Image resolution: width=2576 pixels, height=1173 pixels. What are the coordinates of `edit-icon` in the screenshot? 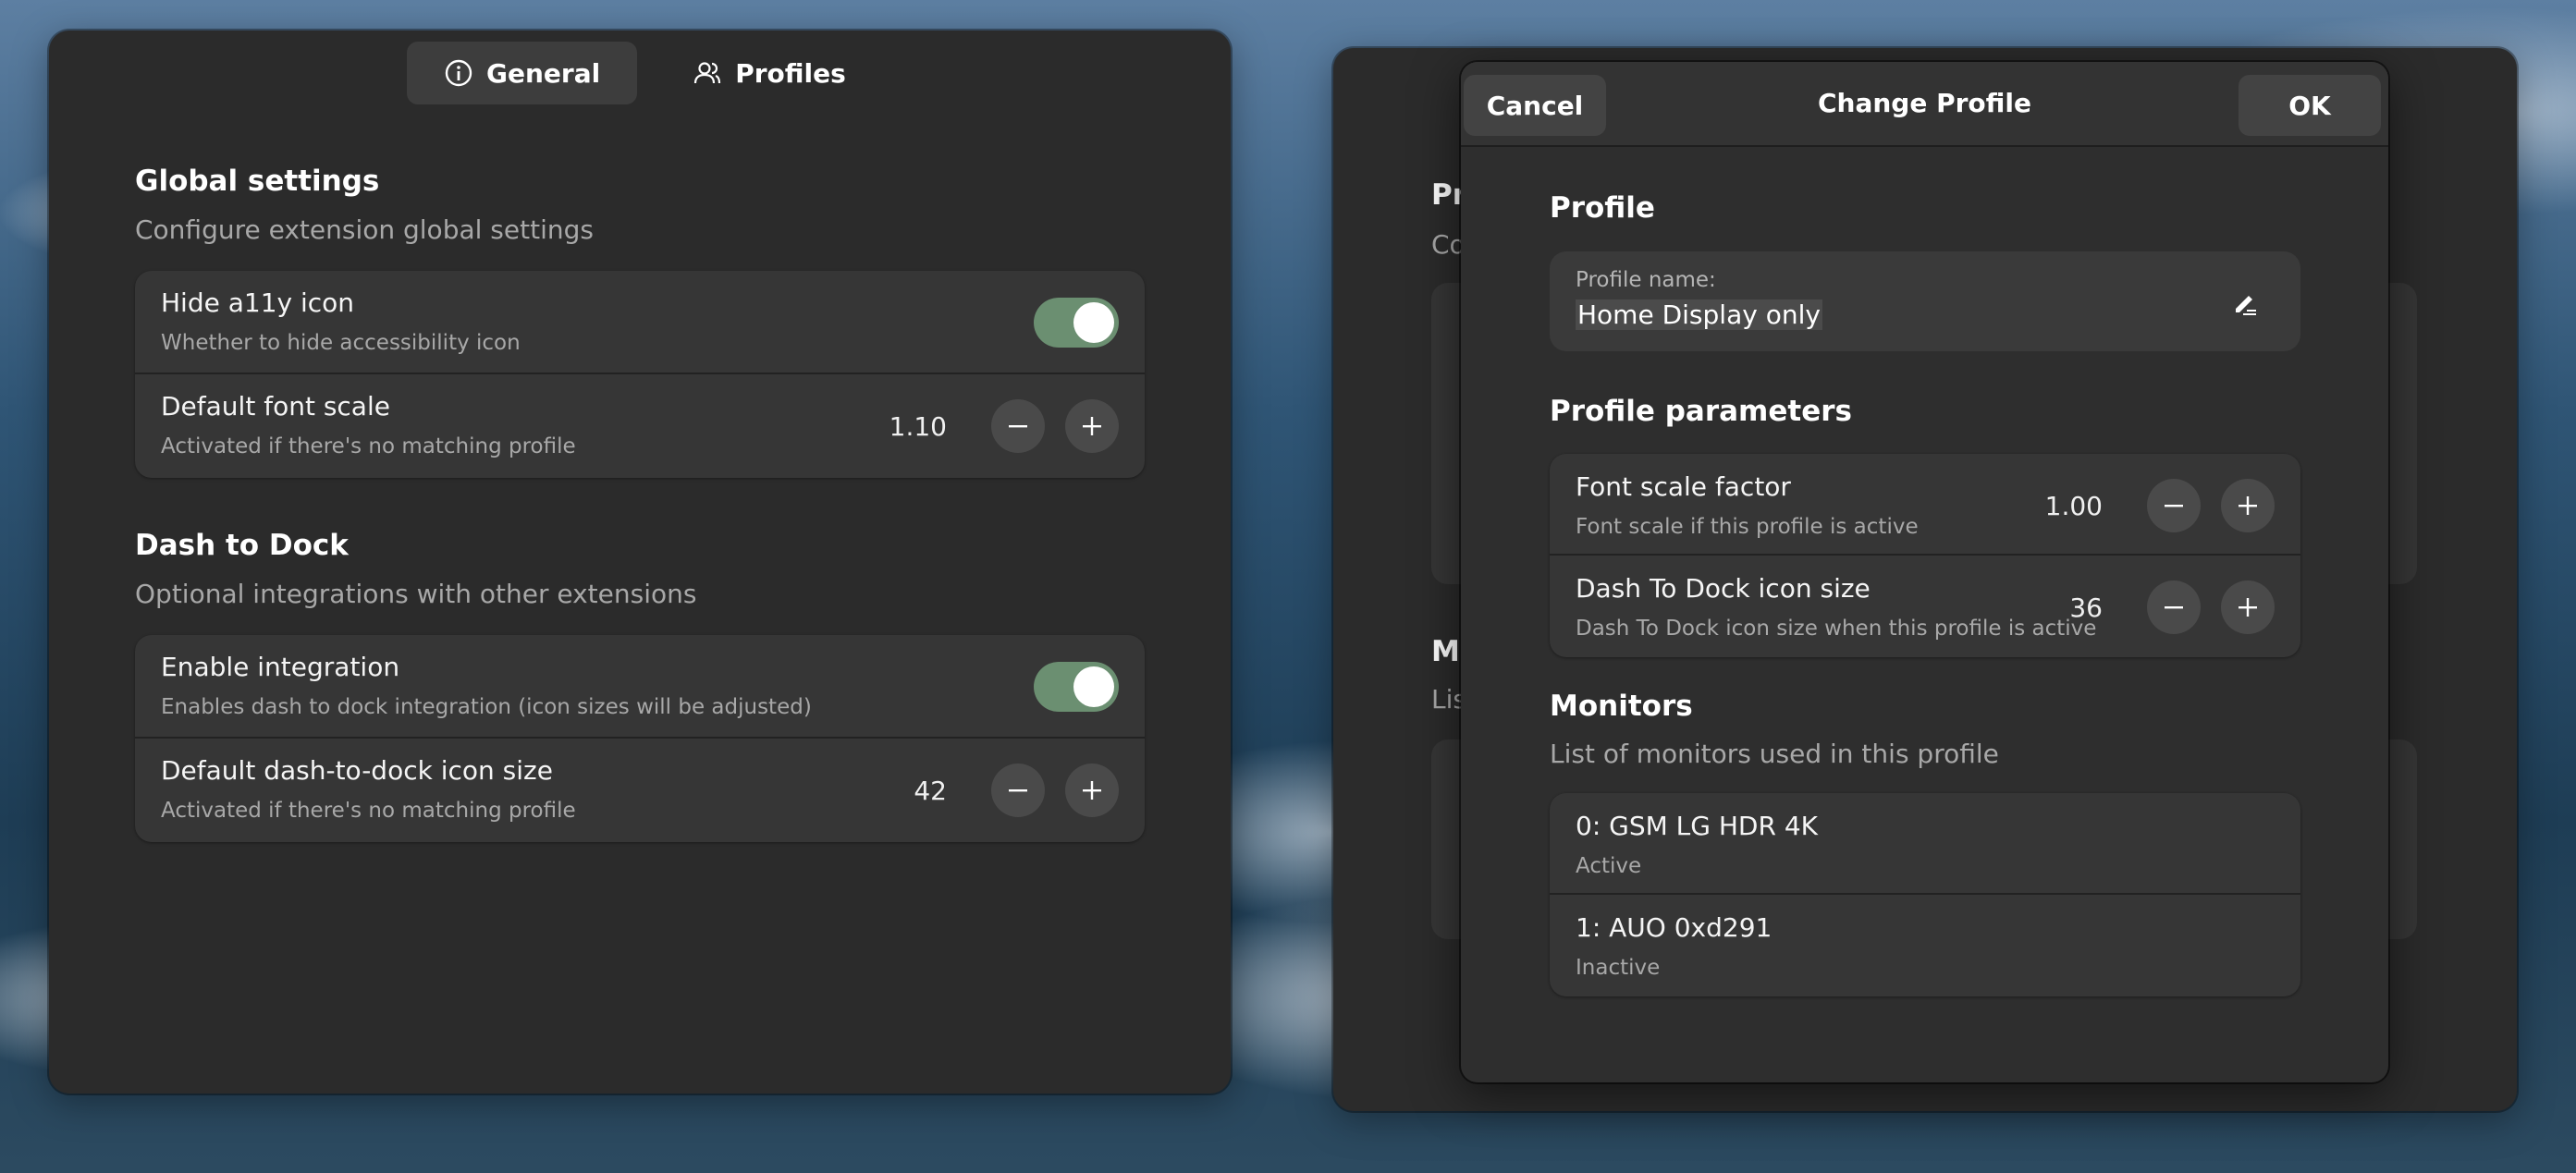 It's located at (2245, 305).